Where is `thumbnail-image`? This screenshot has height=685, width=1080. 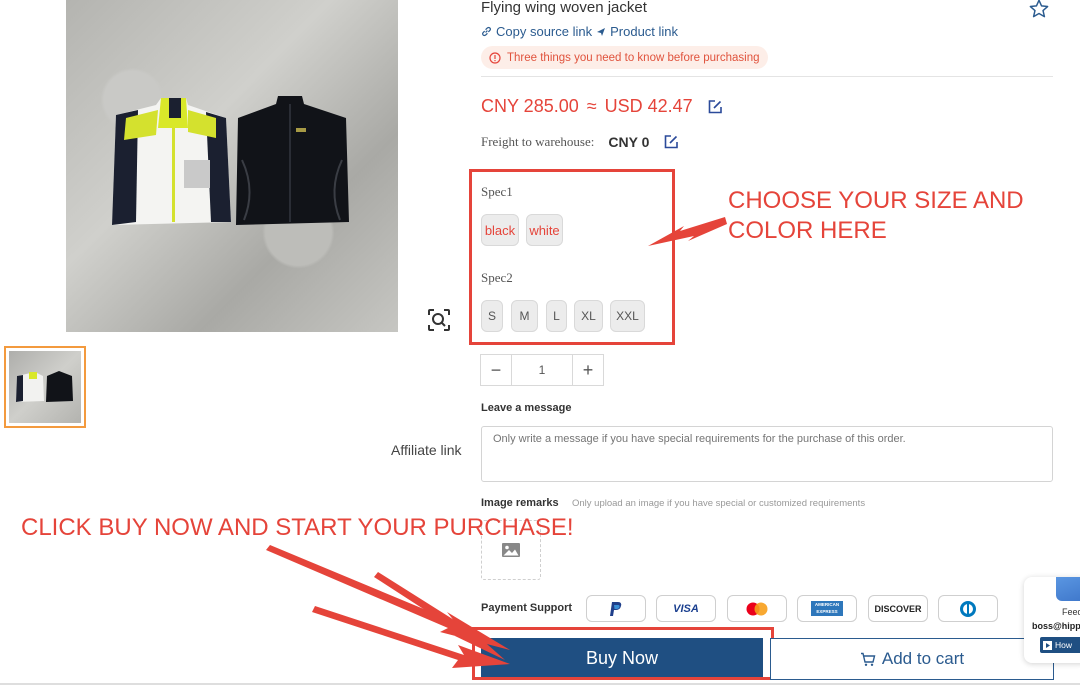
thumbnail-image is located at coordinates (45, 387).